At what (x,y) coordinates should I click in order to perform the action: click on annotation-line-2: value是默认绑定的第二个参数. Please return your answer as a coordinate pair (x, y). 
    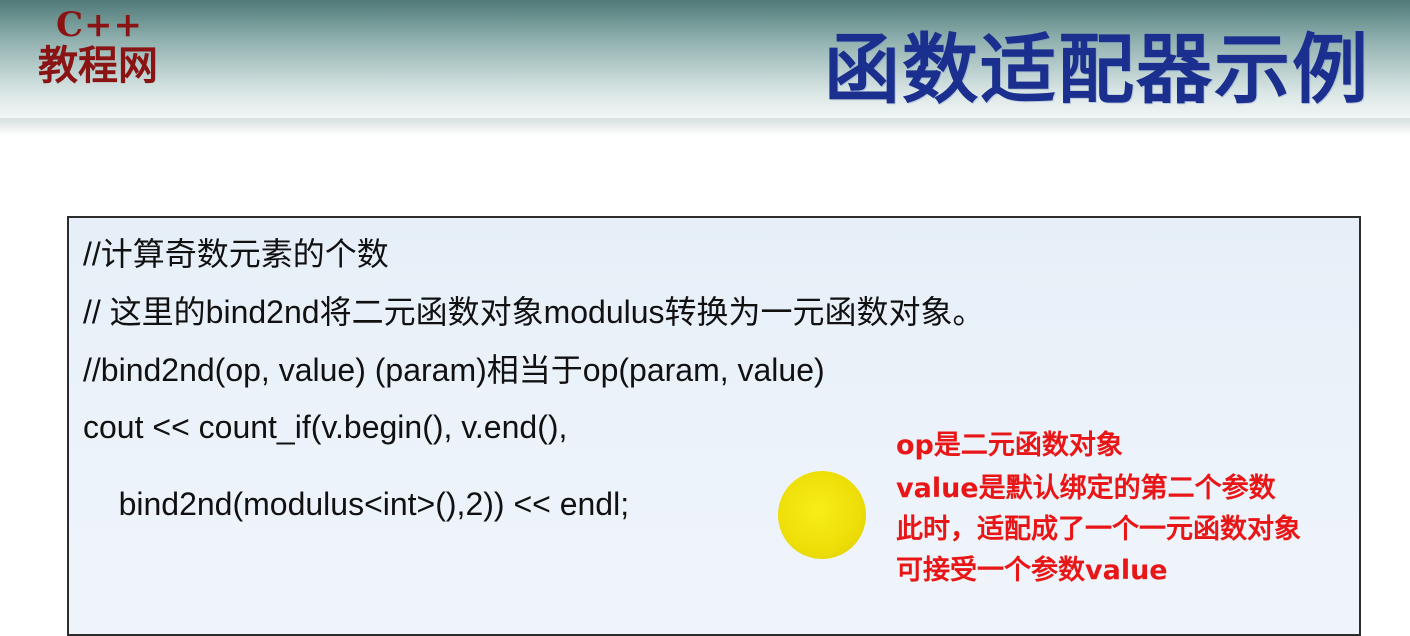
    Looking at the image, I should click on (1086, 488).